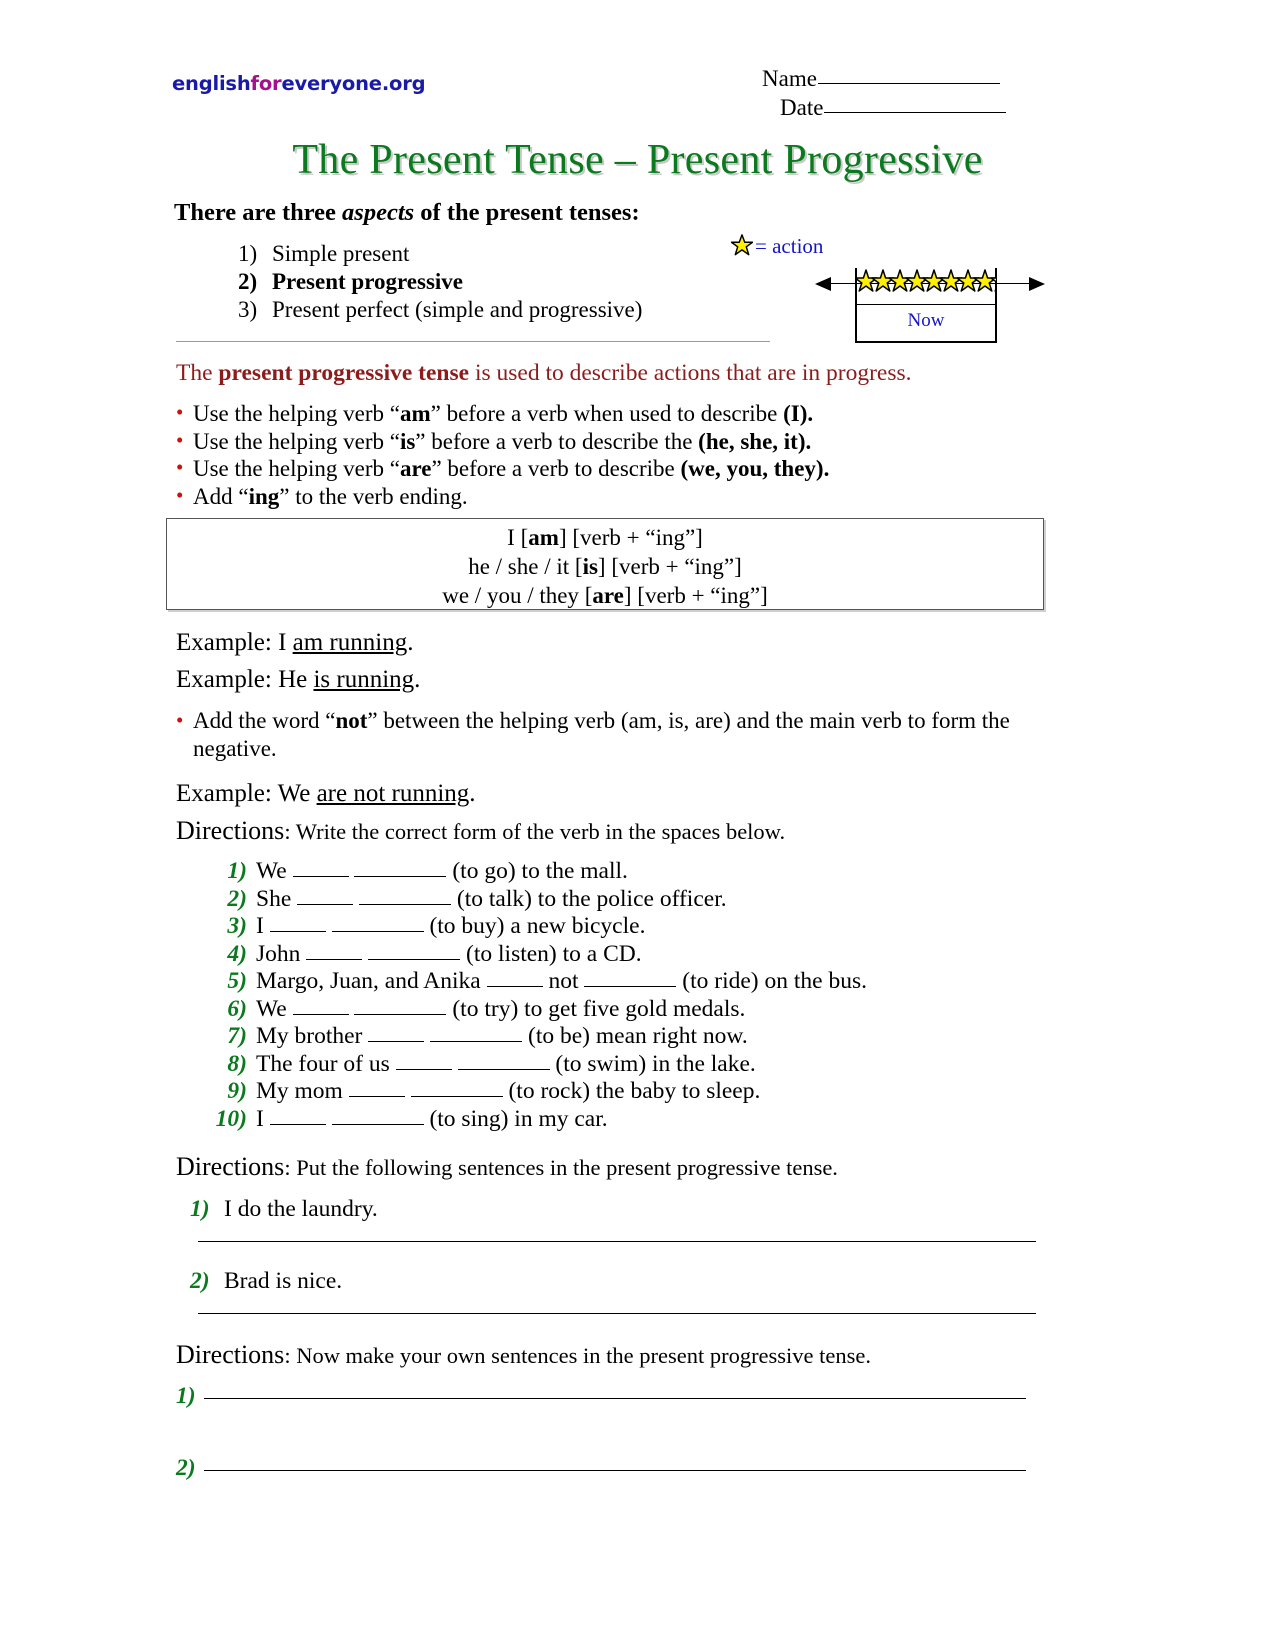 The image size is (1275, 1650). I want to click on exercise-number: 8), so click(237, 1063).